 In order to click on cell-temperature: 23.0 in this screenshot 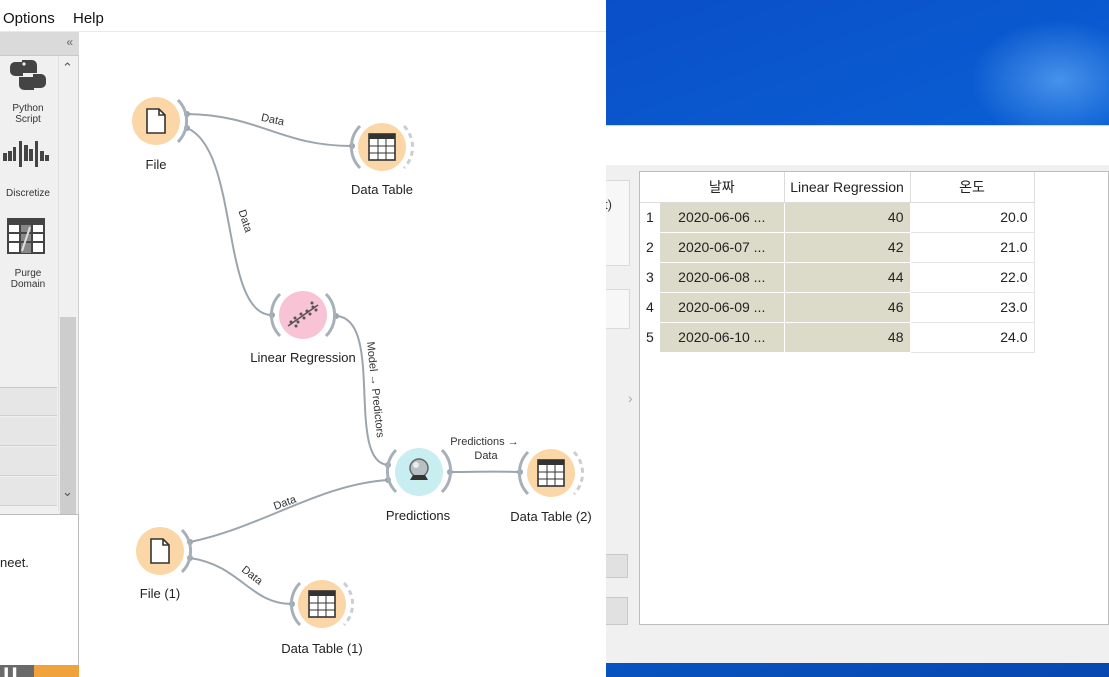, I will do `click(972, 307)`.